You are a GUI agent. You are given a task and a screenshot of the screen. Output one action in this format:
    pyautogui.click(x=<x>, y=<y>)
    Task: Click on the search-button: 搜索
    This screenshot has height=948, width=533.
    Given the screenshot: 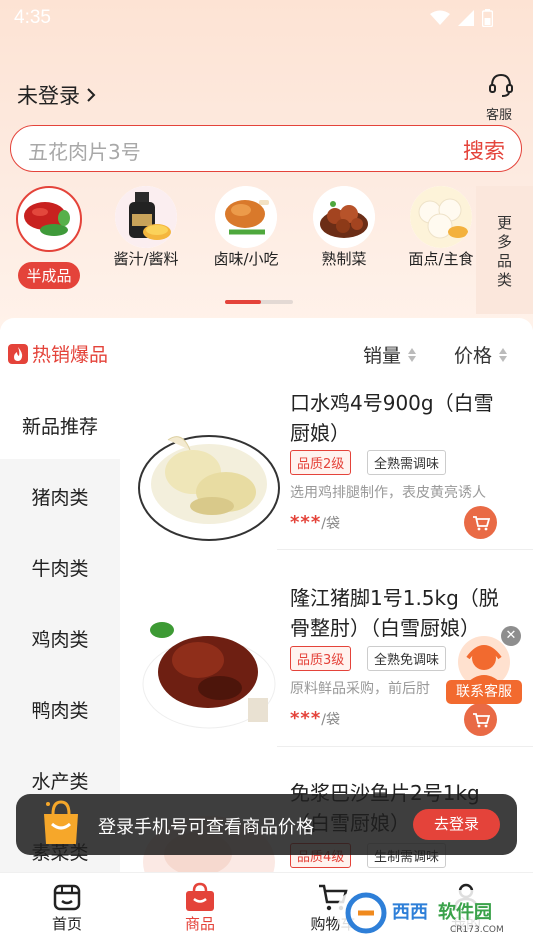 What is the action you would take?
    pyautogui.click(x=484, y=150)
    